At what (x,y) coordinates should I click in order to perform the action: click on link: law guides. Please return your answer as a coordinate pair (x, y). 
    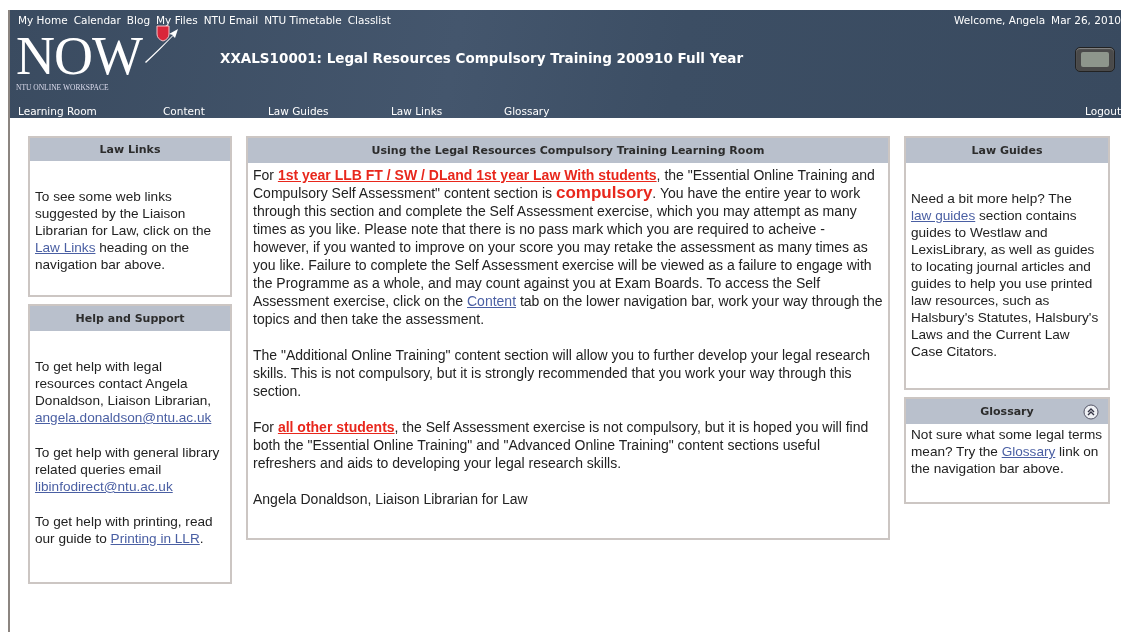
    Looking at the image, I should click on (943, 215).